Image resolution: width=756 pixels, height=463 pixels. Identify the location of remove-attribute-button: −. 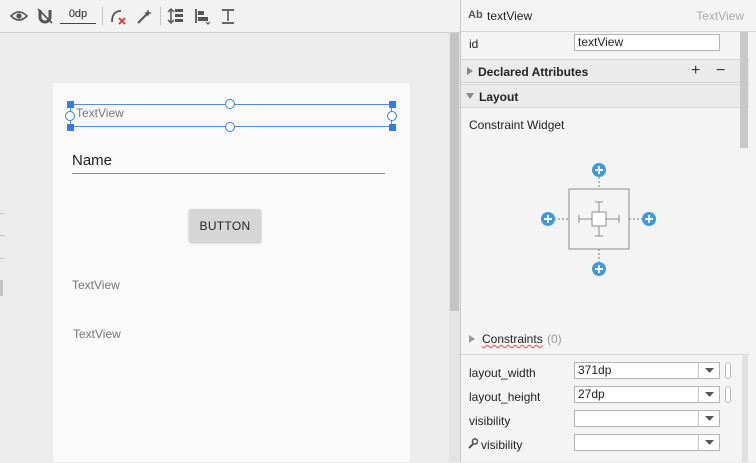
(720, 71).